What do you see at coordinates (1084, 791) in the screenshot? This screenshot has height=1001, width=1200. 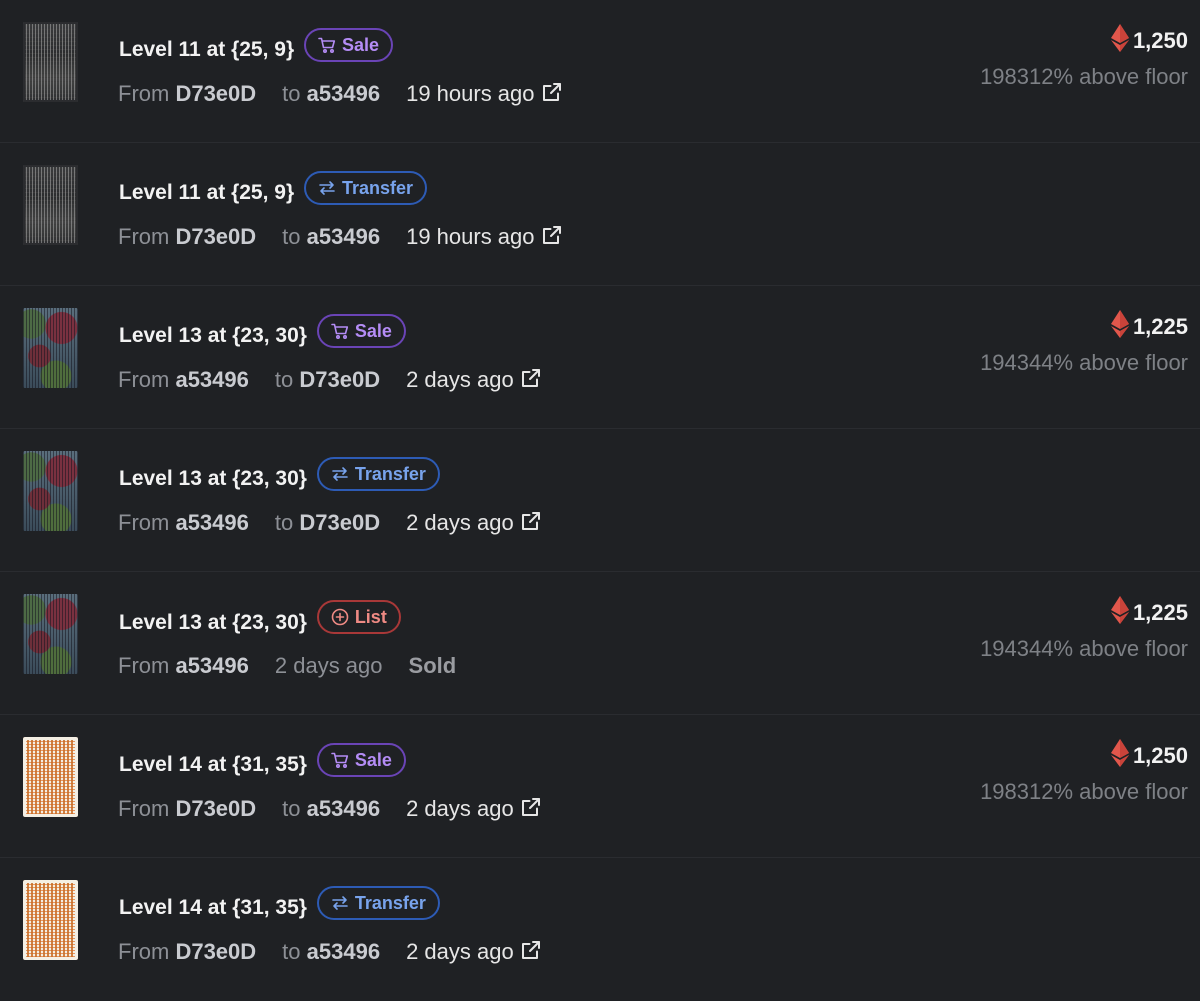 I see `floor-difference: 198312% above floor` at bounding box center [1084, 791].